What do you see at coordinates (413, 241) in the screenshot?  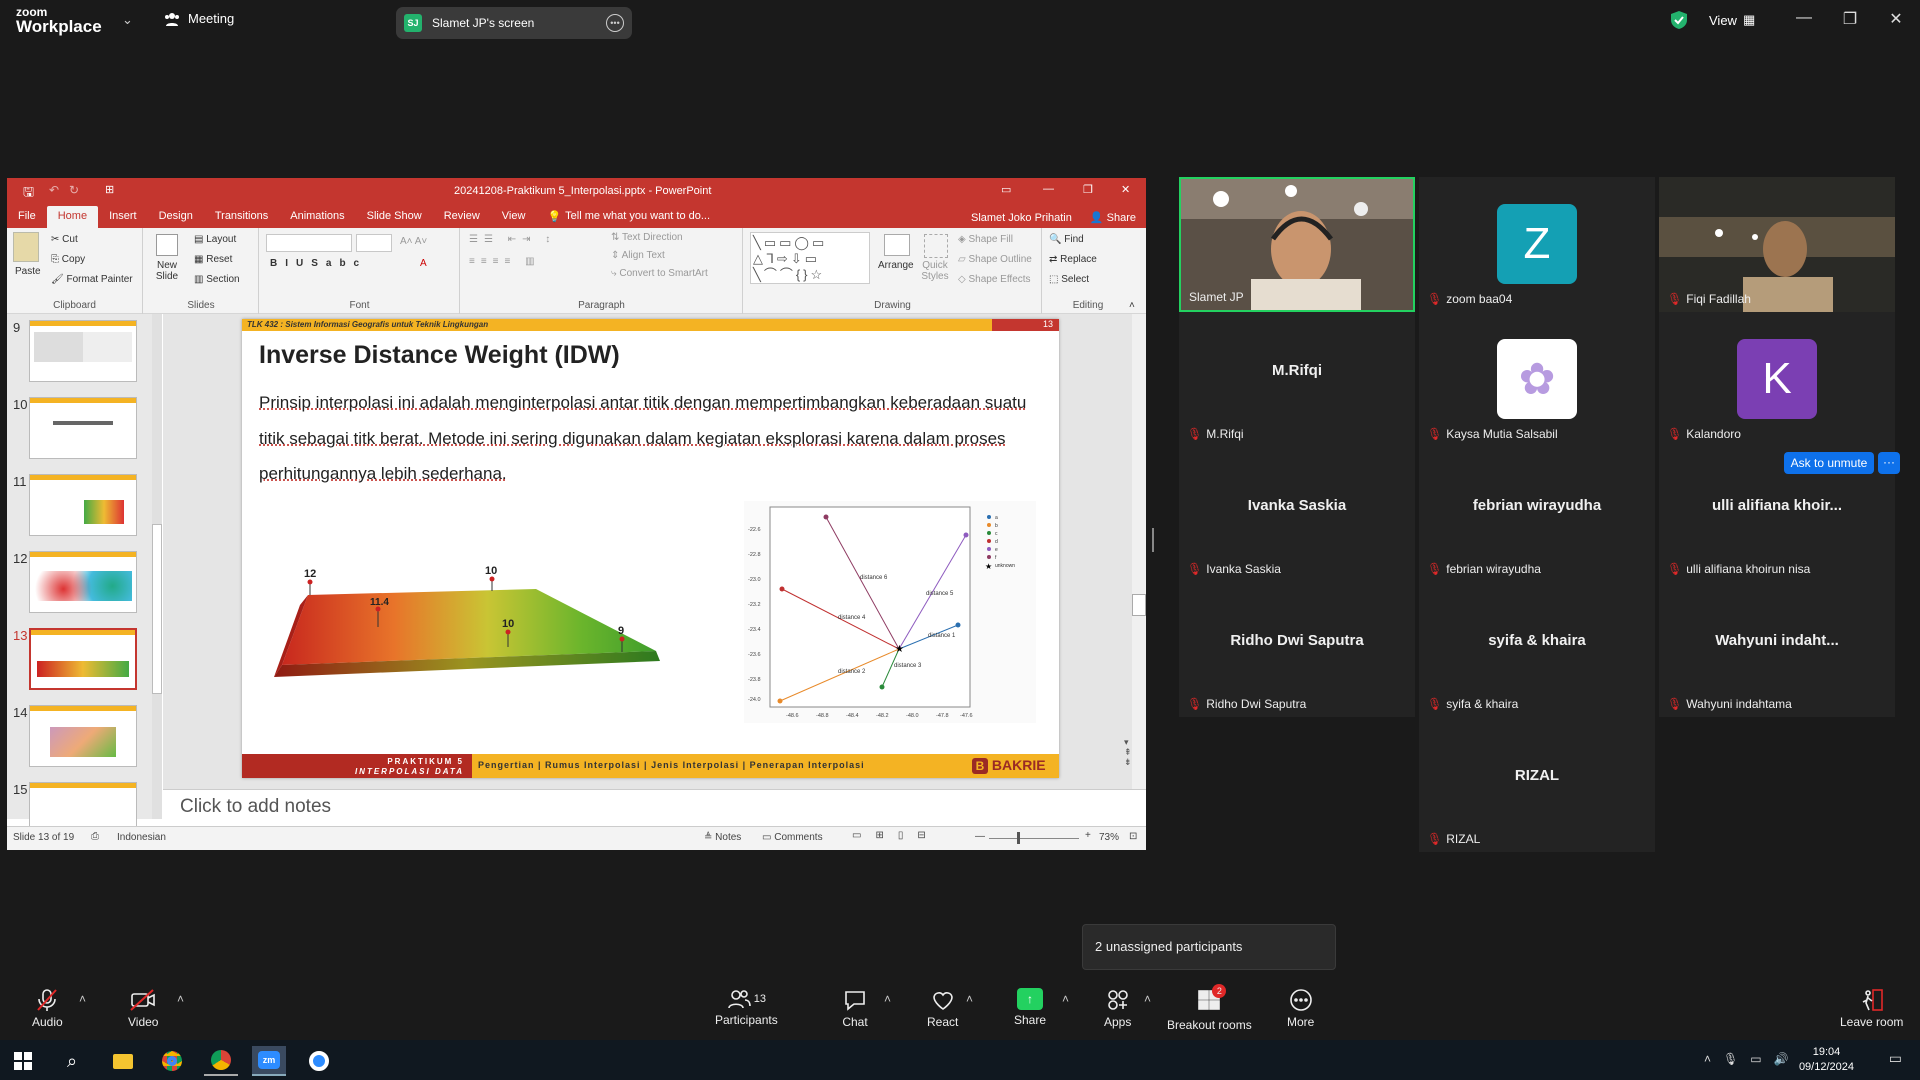 I see `font-grow-icon: A˄ A˅` at bounding box center [413, 241].